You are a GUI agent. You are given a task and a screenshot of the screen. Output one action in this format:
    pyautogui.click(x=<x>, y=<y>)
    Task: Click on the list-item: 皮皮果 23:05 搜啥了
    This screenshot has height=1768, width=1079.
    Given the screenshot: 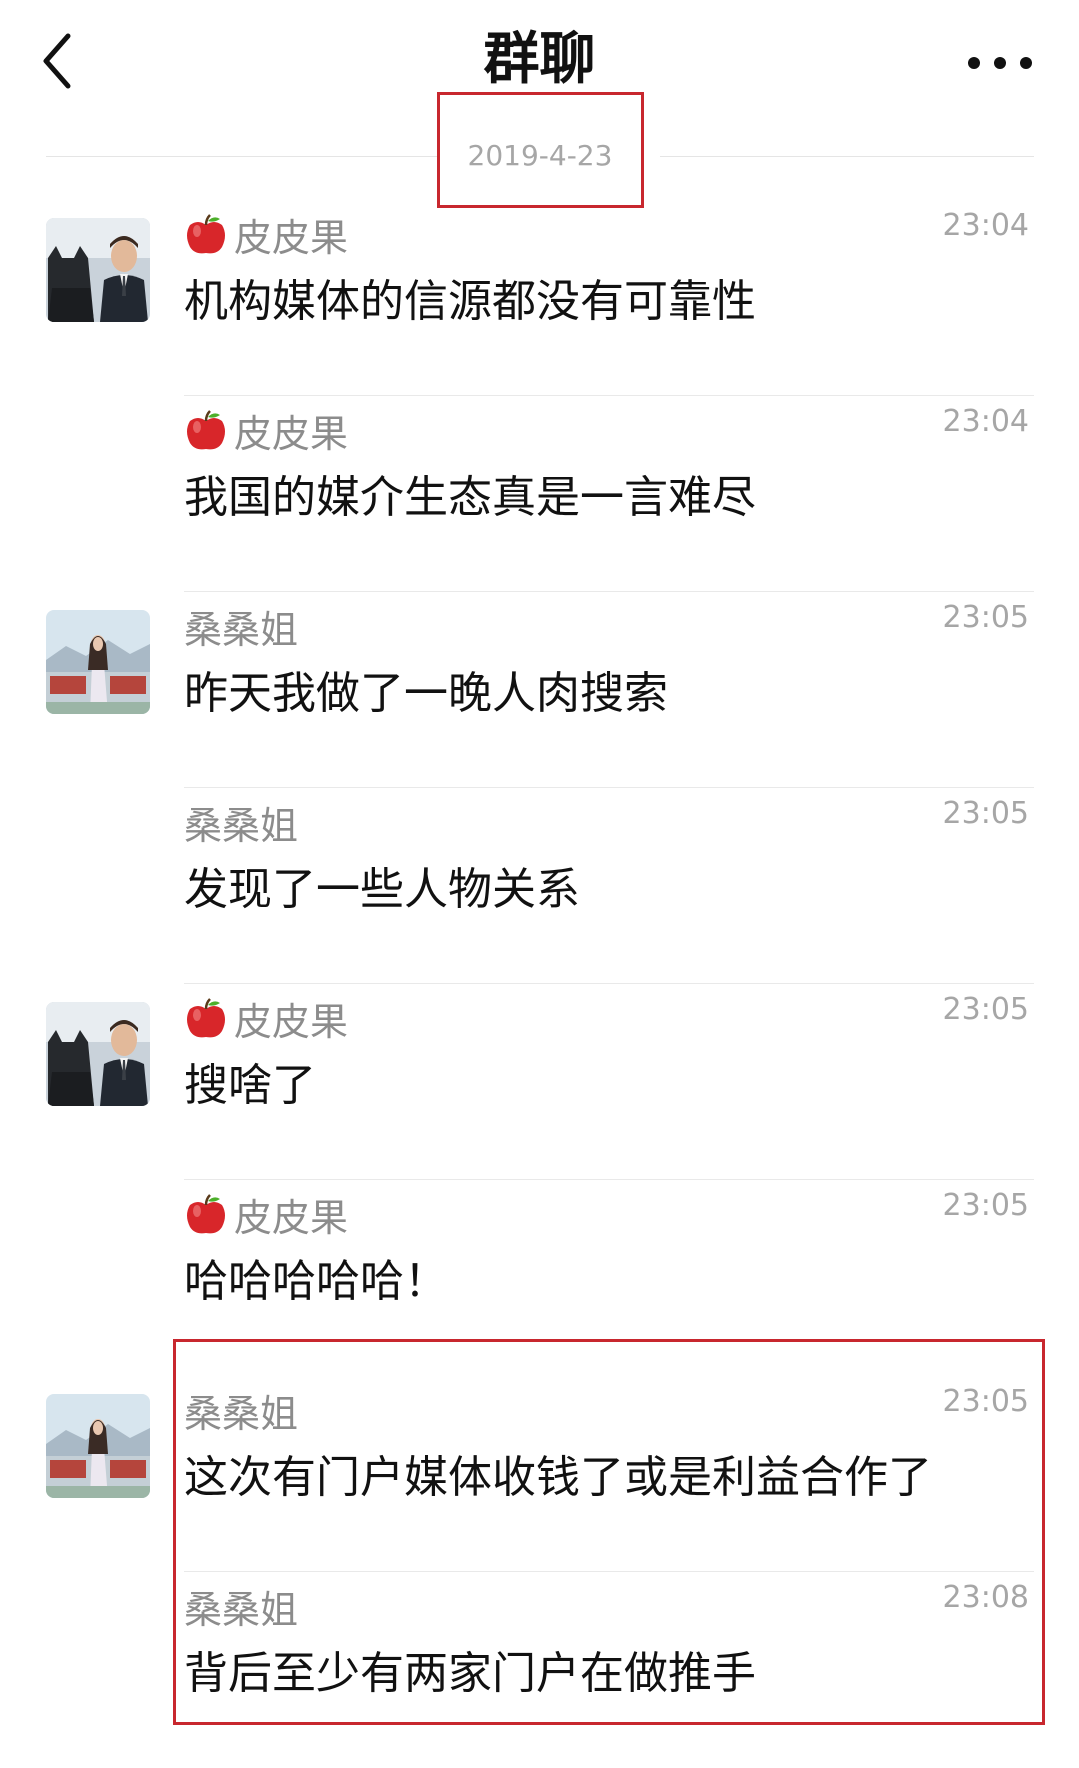 What is the action you would take?
    pyautogui.click(x=539, y=1082)
    